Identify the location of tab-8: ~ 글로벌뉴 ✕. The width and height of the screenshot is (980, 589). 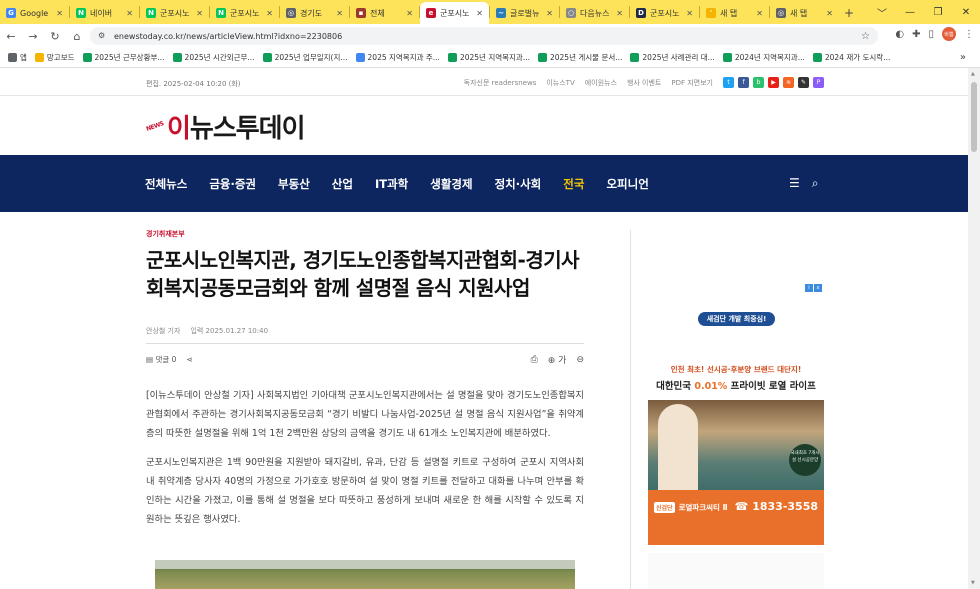
(524, 13).